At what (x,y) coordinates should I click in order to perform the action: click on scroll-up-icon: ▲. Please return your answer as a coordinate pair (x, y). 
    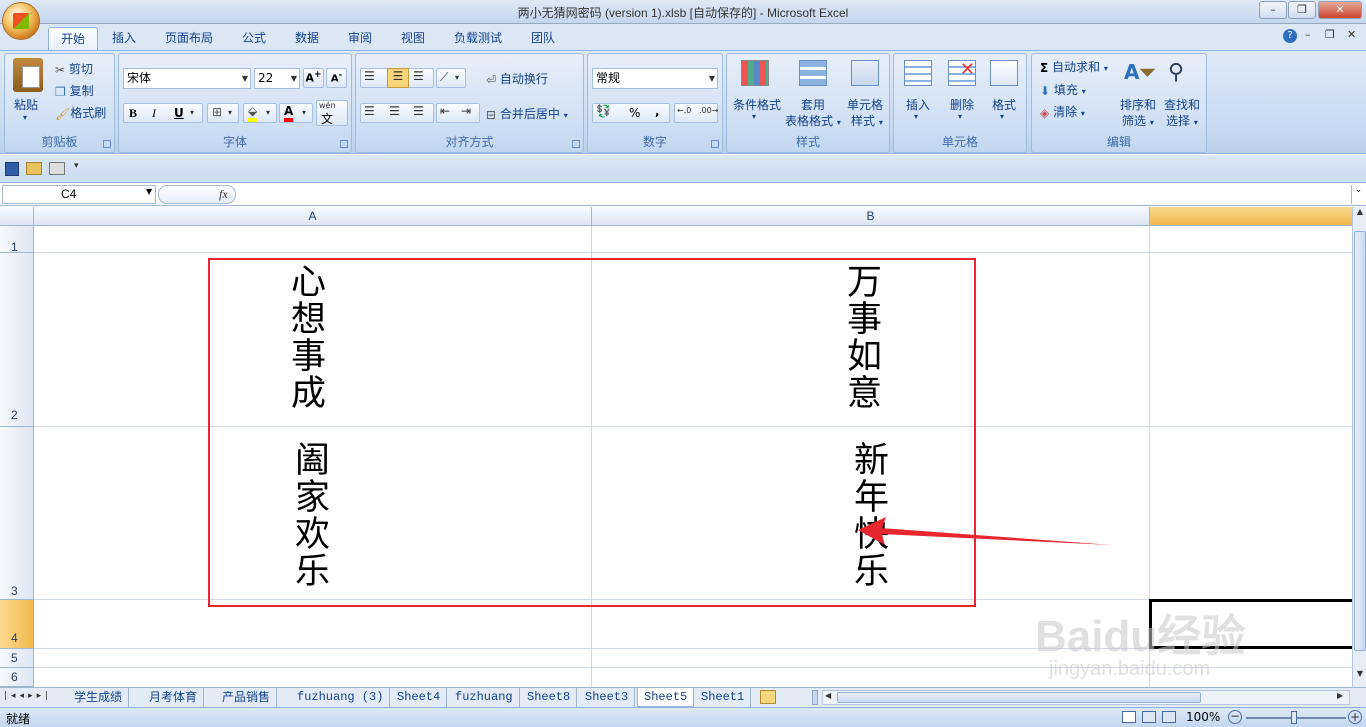
    Looking at the image, I should click on (1360, 215).